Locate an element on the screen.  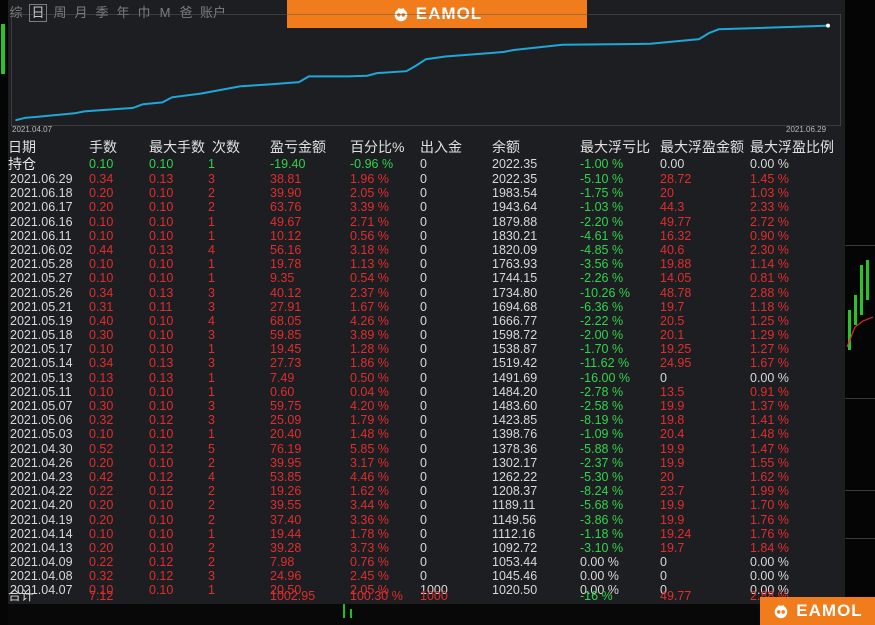
cell-pnl: 49.67 is located at coordinates (286, 221).